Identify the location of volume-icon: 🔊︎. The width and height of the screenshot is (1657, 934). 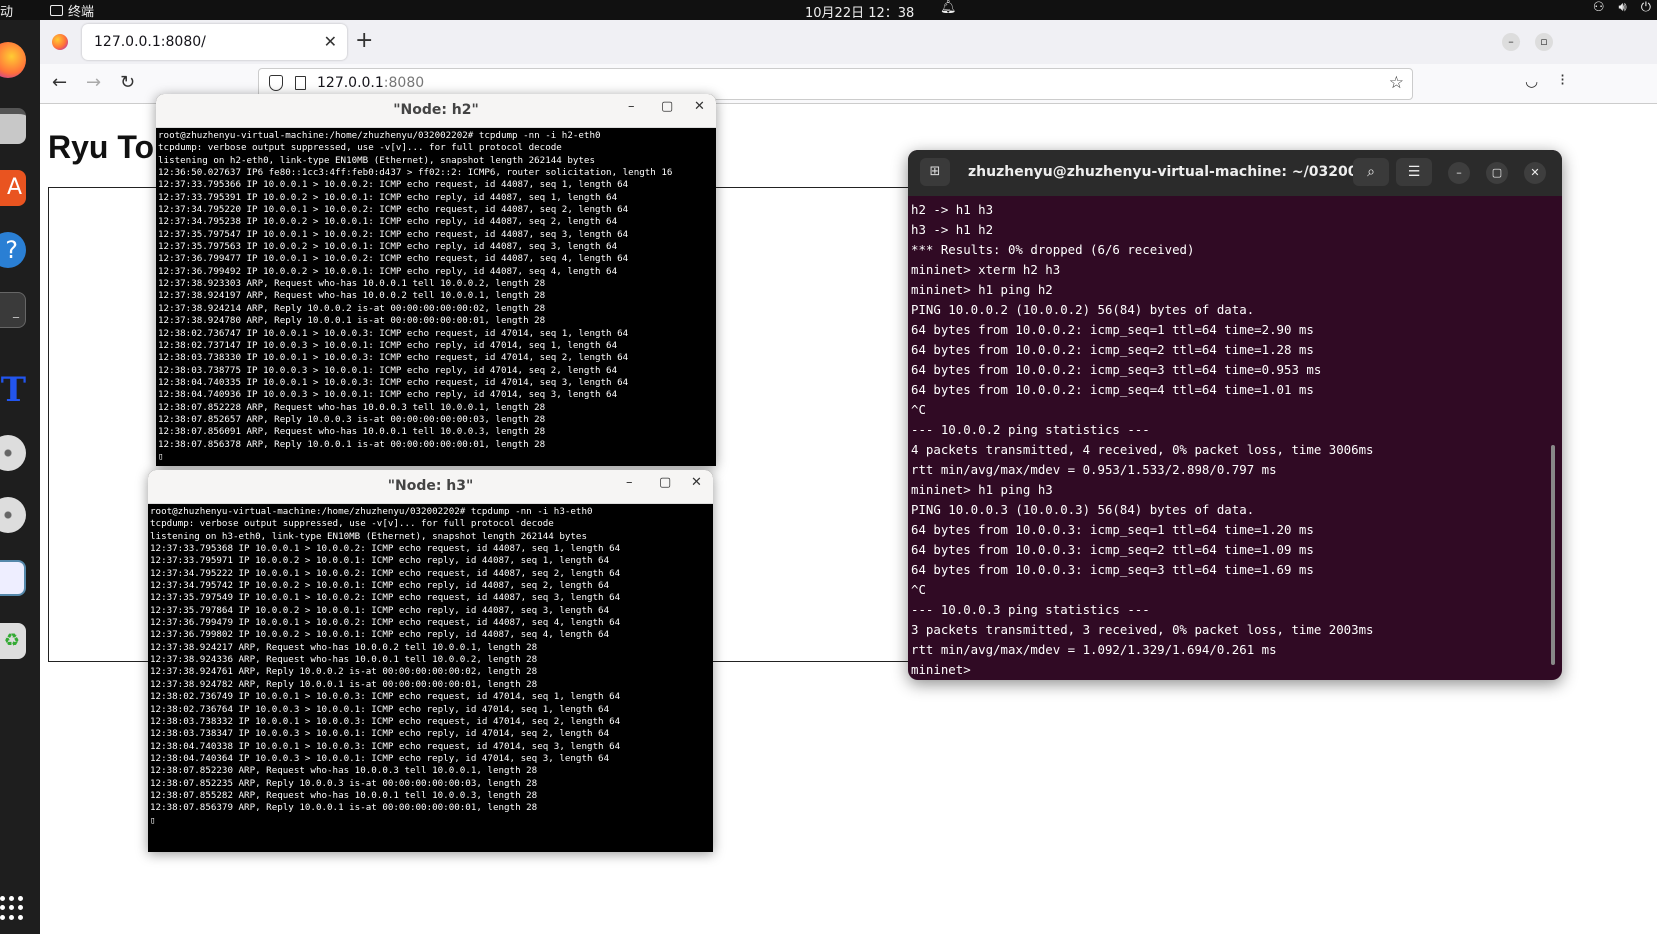
(1622, 7).